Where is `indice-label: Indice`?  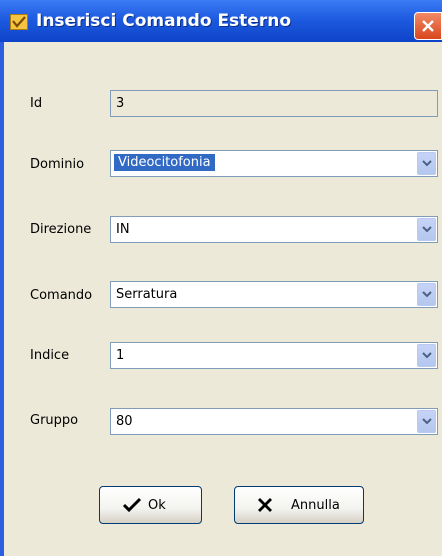
indice-label: Indice is located at coordinates (50, 355).